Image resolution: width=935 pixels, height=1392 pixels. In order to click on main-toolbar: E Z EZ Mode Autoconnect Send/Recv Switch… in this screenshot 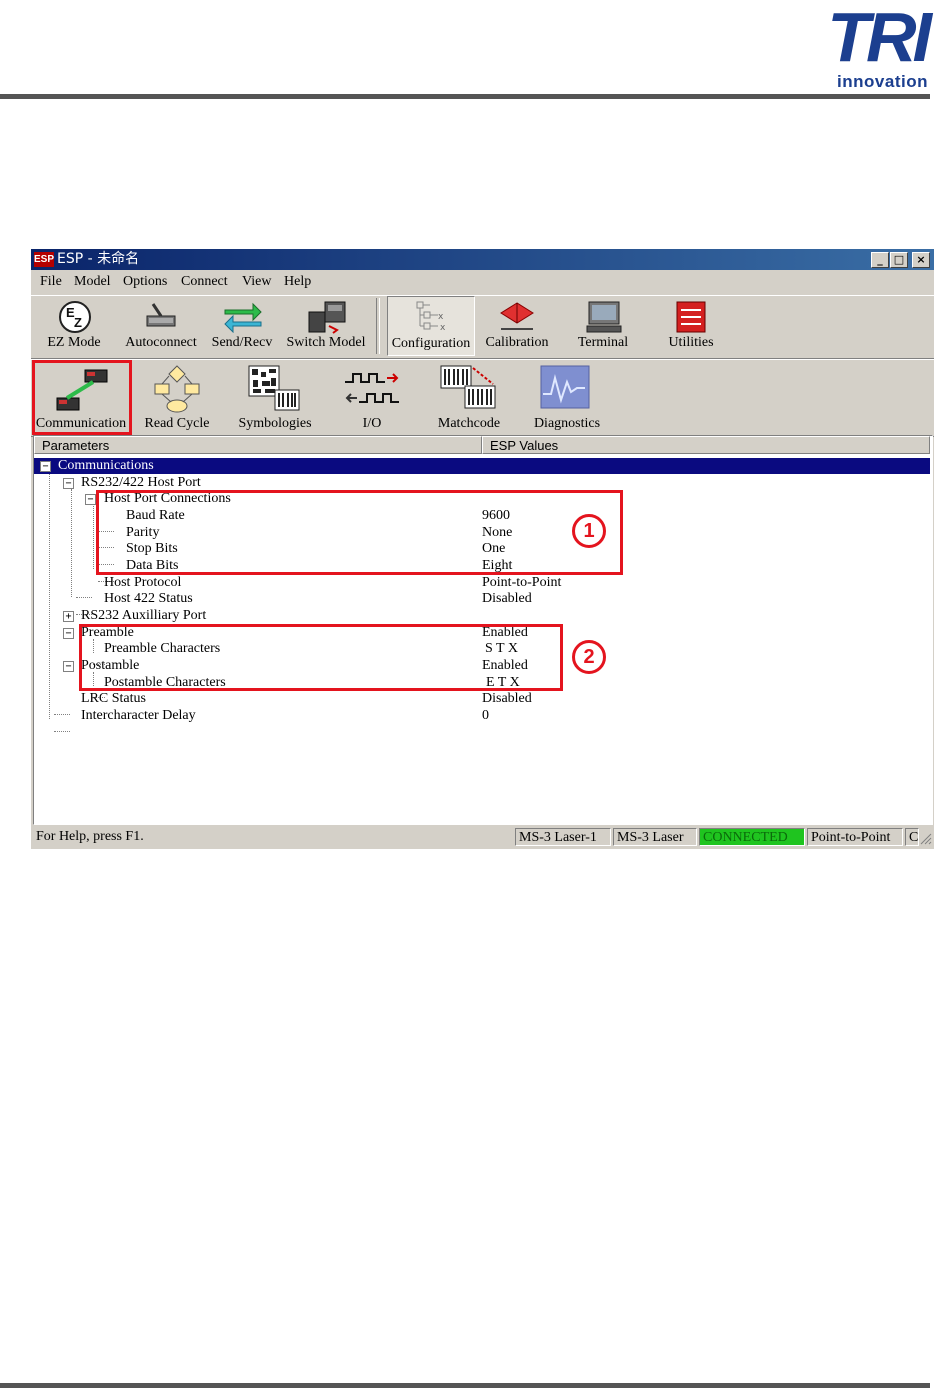, I will do `click(482, 327)`.